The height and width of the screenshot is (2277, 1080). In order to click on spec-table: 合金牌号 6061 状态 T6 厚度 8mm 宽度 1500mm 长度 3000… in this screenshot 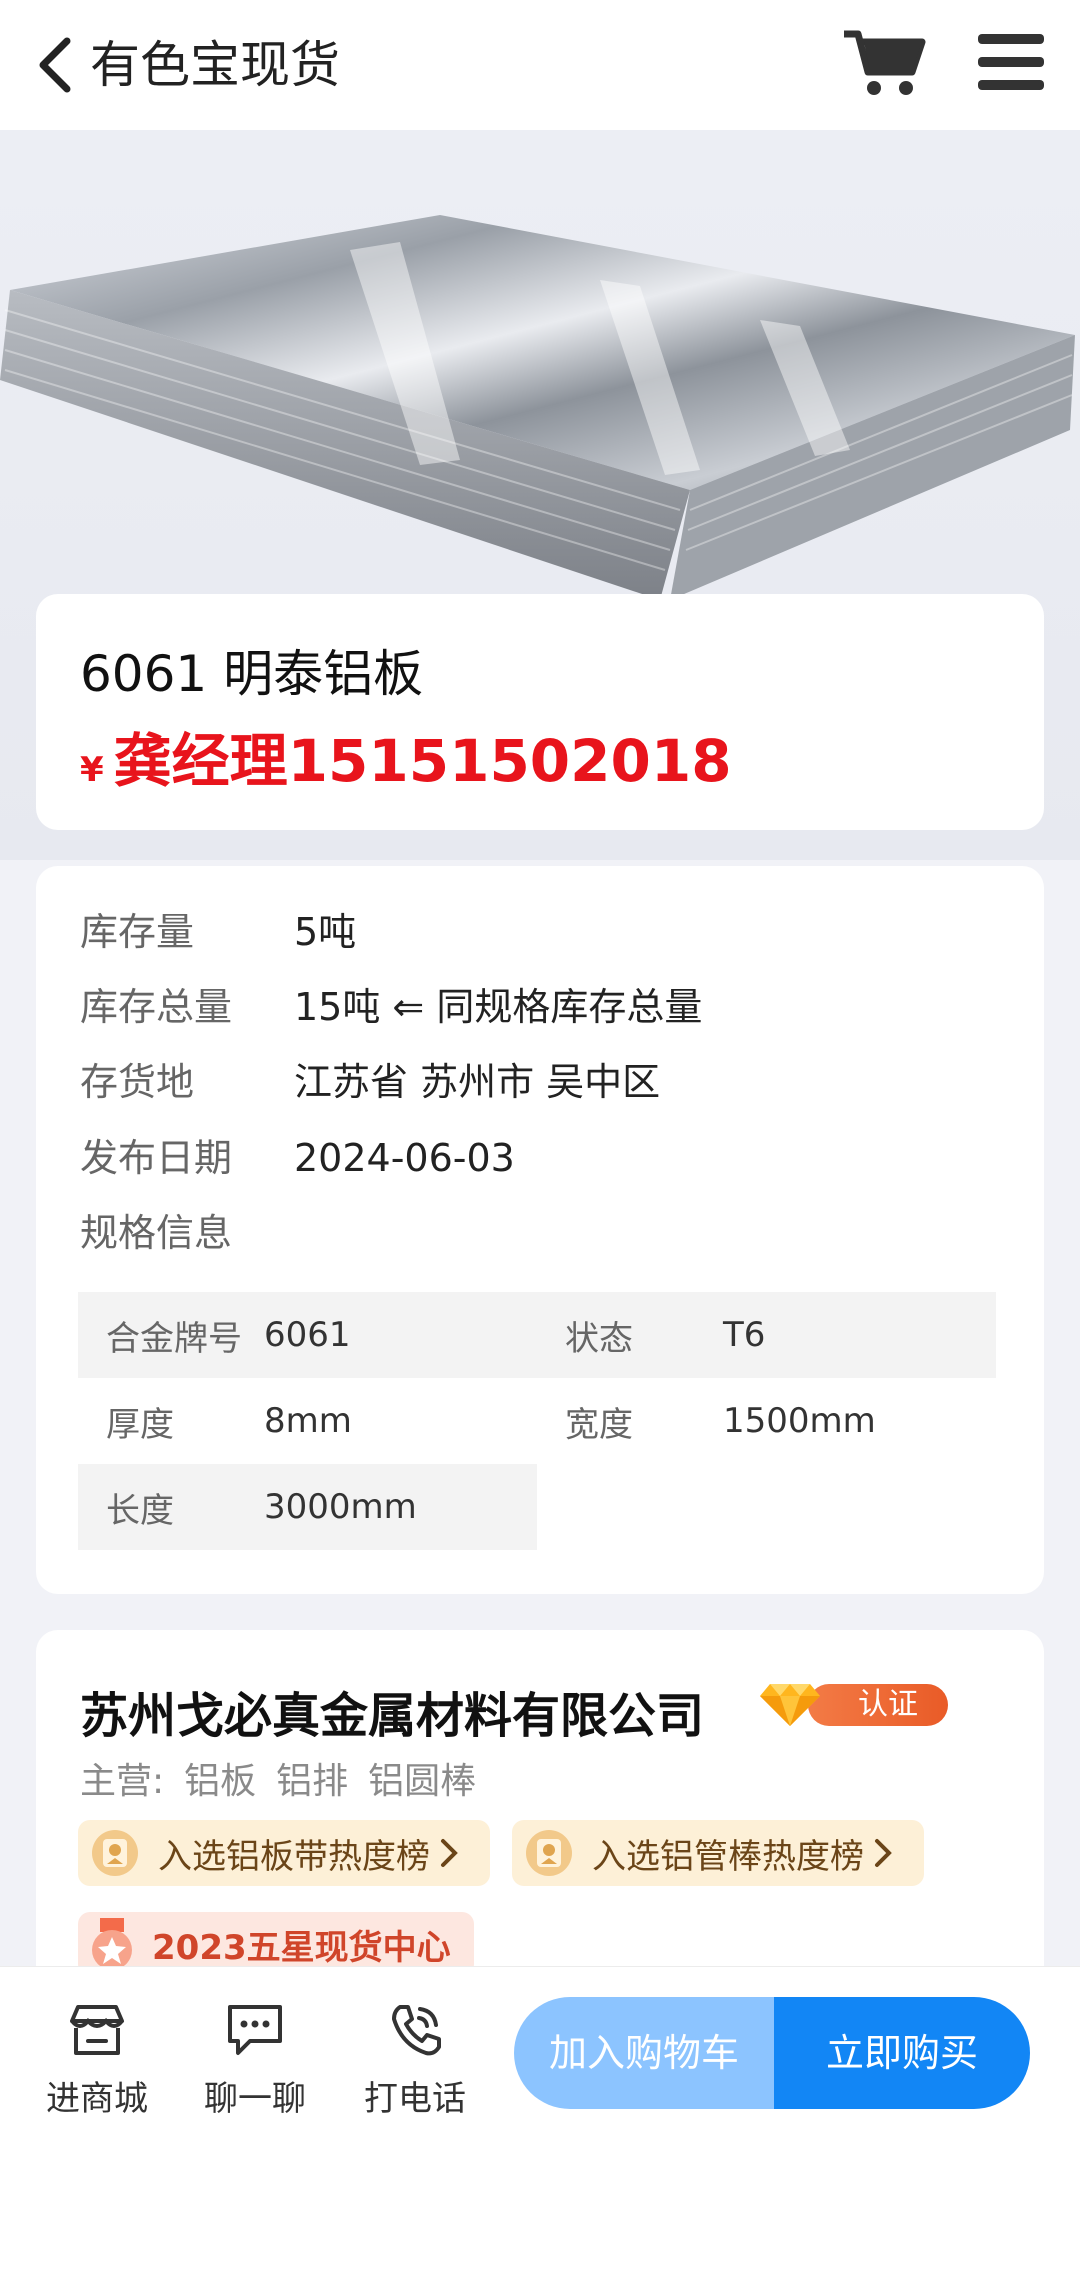, I will do `click(537, 1421)`.